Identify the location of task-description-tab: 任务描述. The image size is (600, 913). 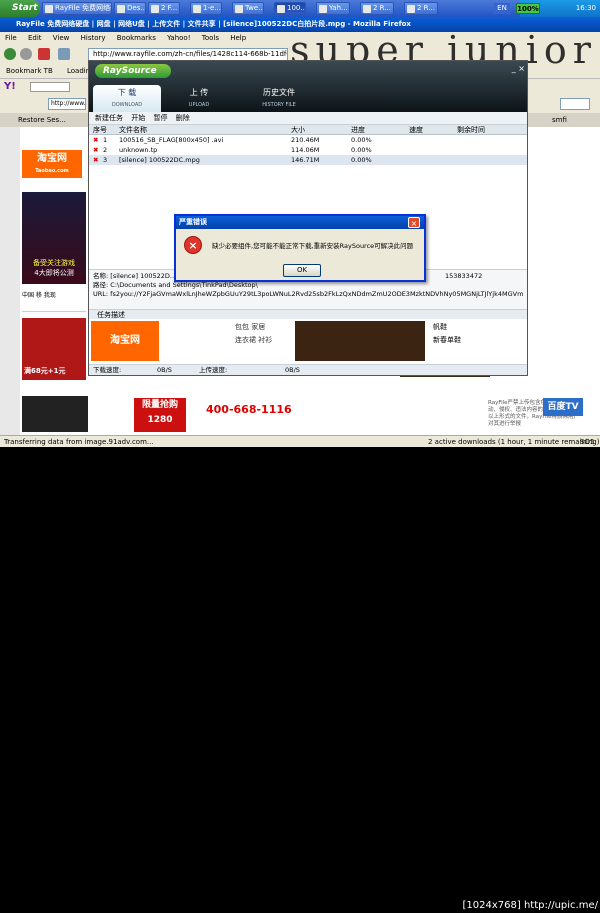
(308, 314).